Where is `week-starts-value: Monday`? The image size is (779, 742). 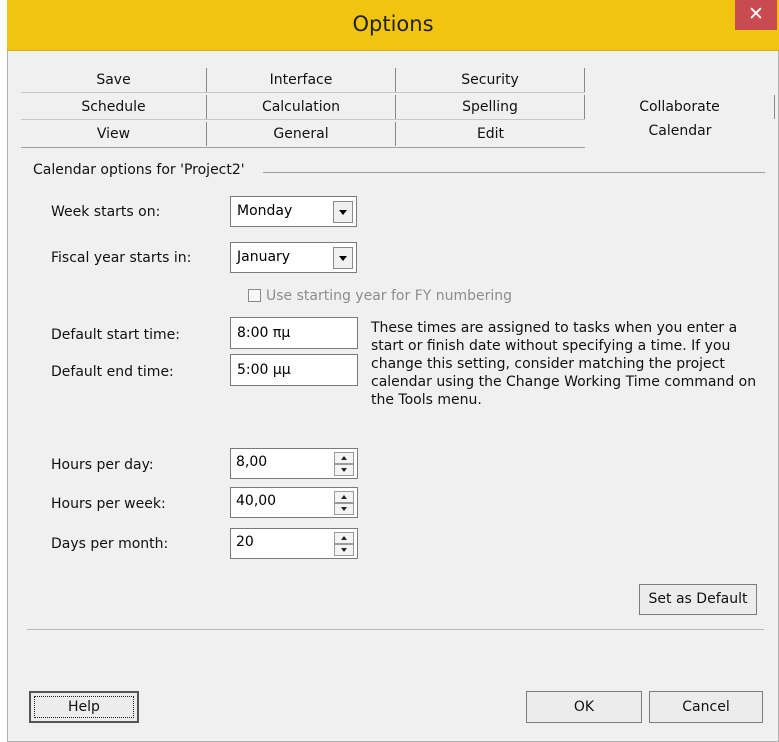 week-starts-value: Monday is located at coordinates (265, 211).